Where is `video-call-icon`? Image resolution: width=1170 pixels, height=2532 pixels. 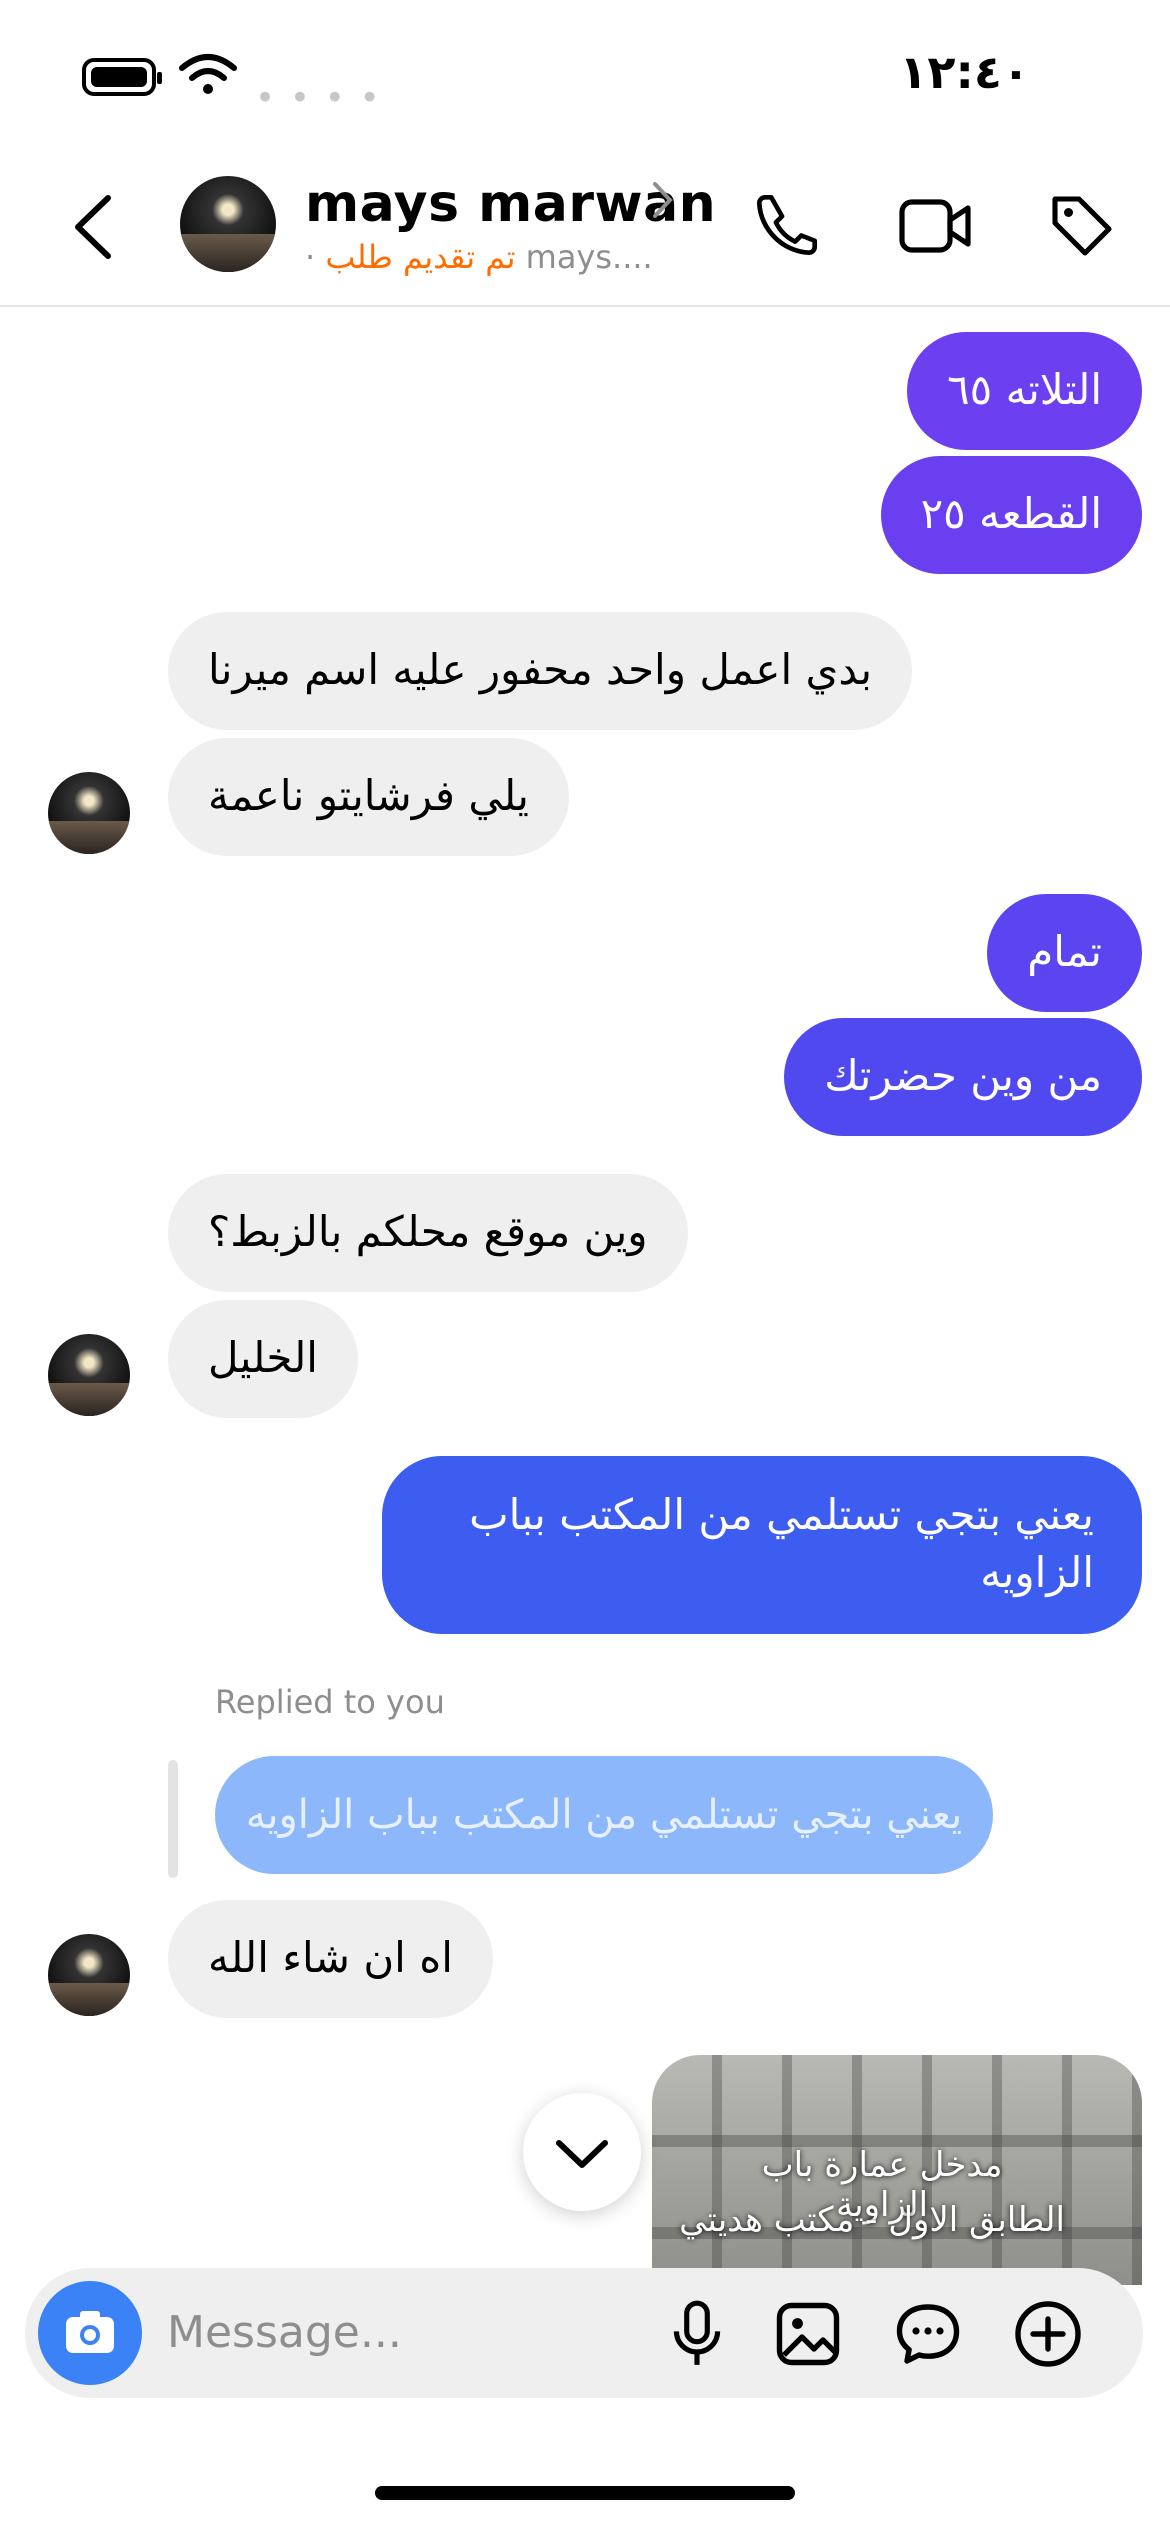
video-call-icon is located at coordinates (936, 228).